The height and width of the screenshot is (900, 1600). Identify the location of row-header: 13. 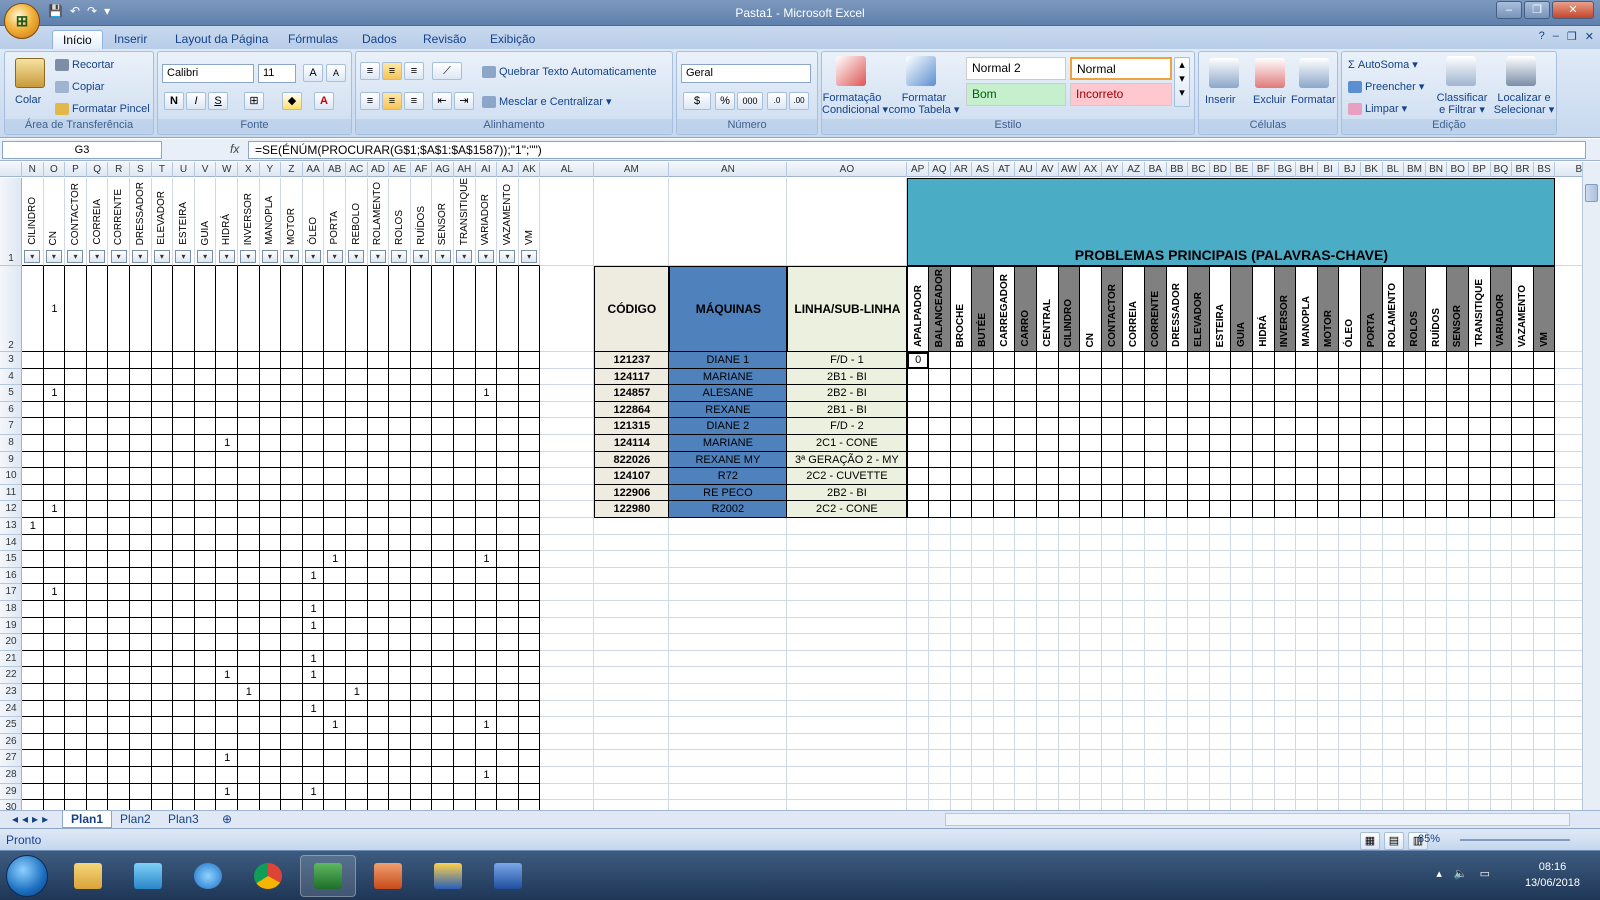
(11, 526).